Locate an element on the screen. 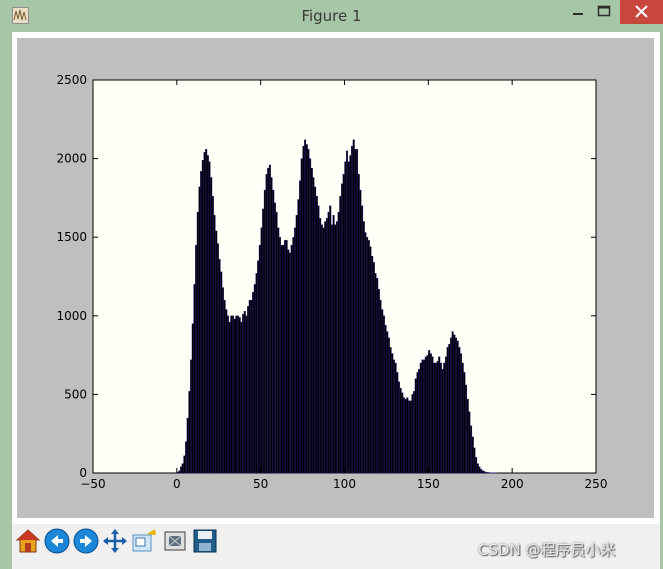  home-button is located at coordinates (28, 541).